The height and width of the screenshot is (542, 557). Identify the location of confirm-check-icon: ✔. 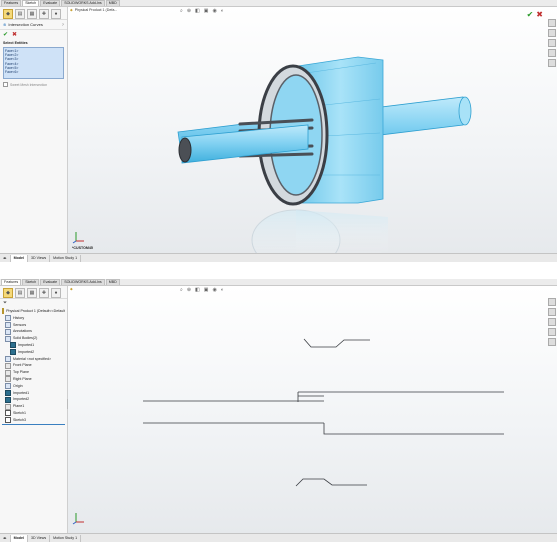
(530, 14).